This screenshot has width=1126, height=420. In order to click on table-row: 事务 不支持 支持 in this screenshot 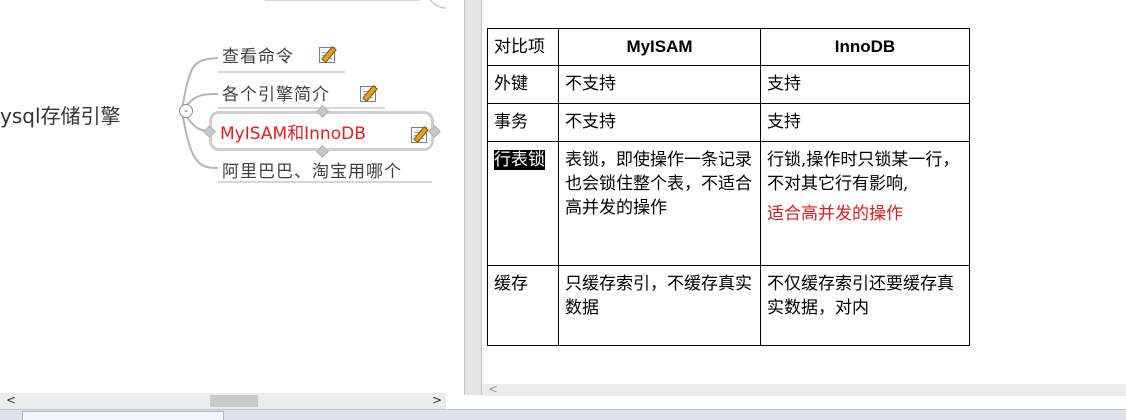, I will do `click(728, 122)`.